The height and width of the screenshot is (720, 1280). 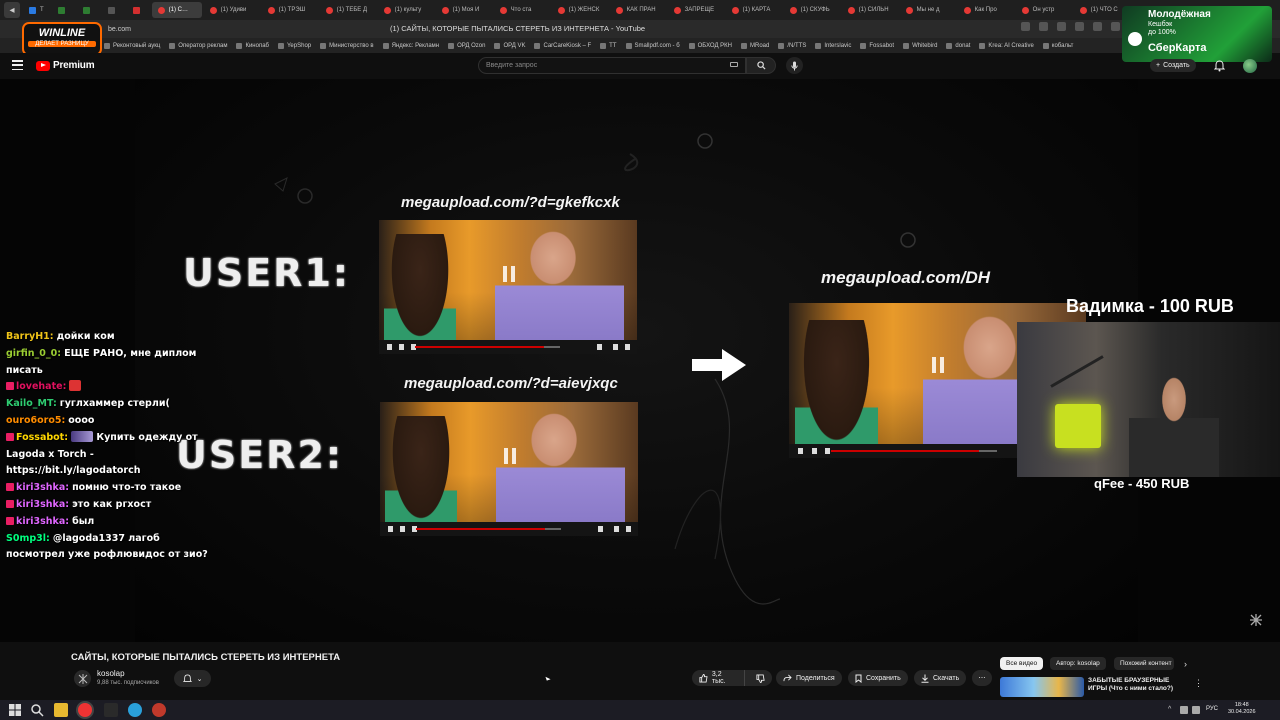 What do you see at coordinates (1242, 709) in the screenshot?
I see `clock: 18:48 30.04.2026` at bounding box center [1242, 709].